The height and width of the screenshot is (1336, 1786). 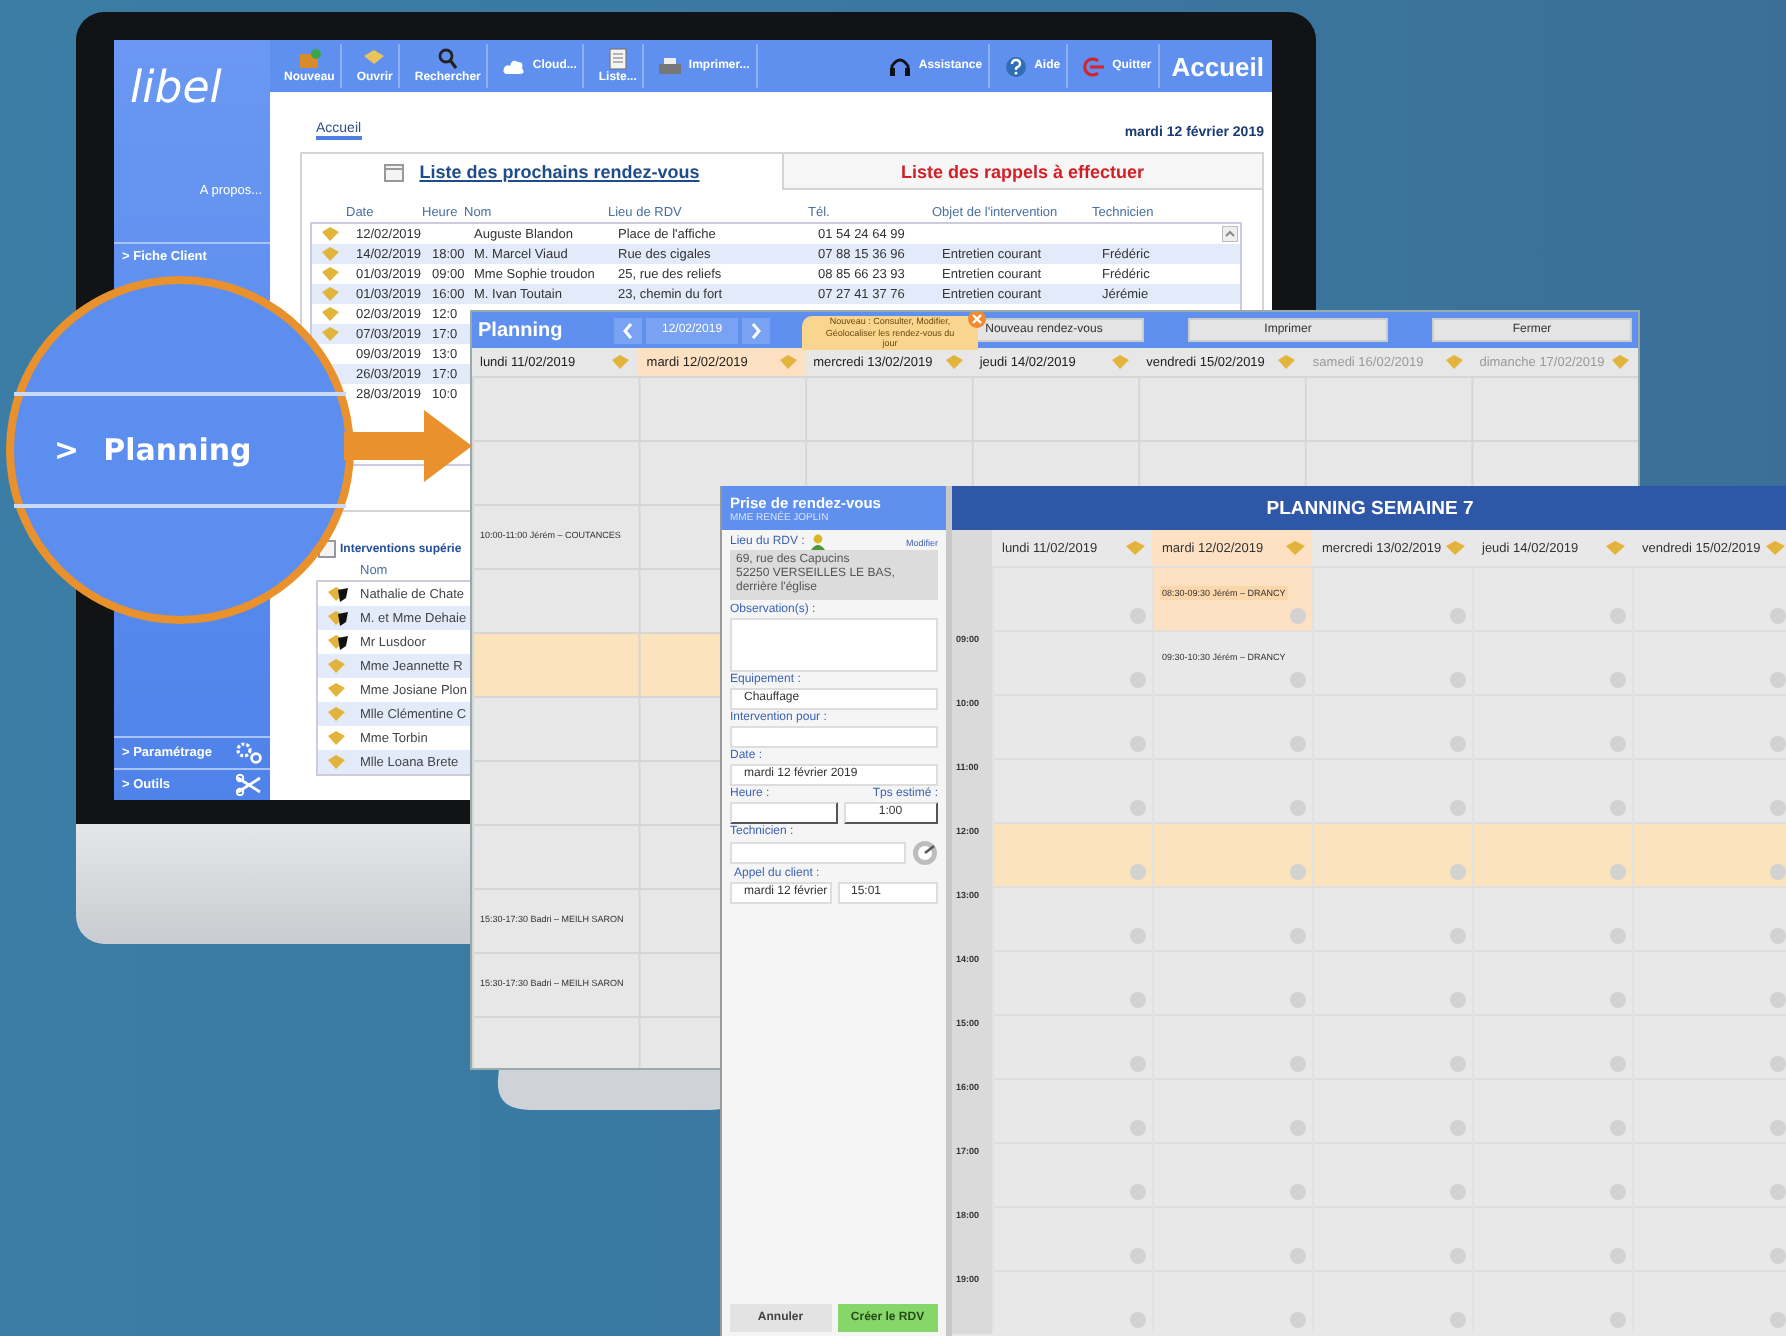 I want to click on calendar-icon, so click(x=393, y=172).